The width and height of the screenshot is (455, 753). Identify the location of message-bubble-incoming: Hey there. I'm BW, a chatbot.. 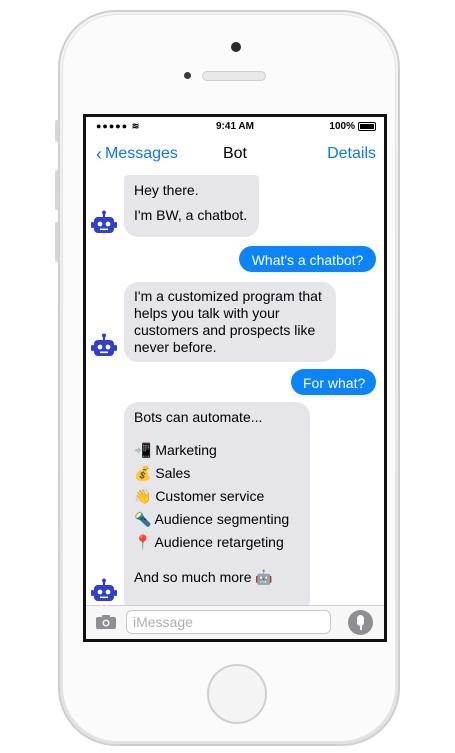
(191, 206).